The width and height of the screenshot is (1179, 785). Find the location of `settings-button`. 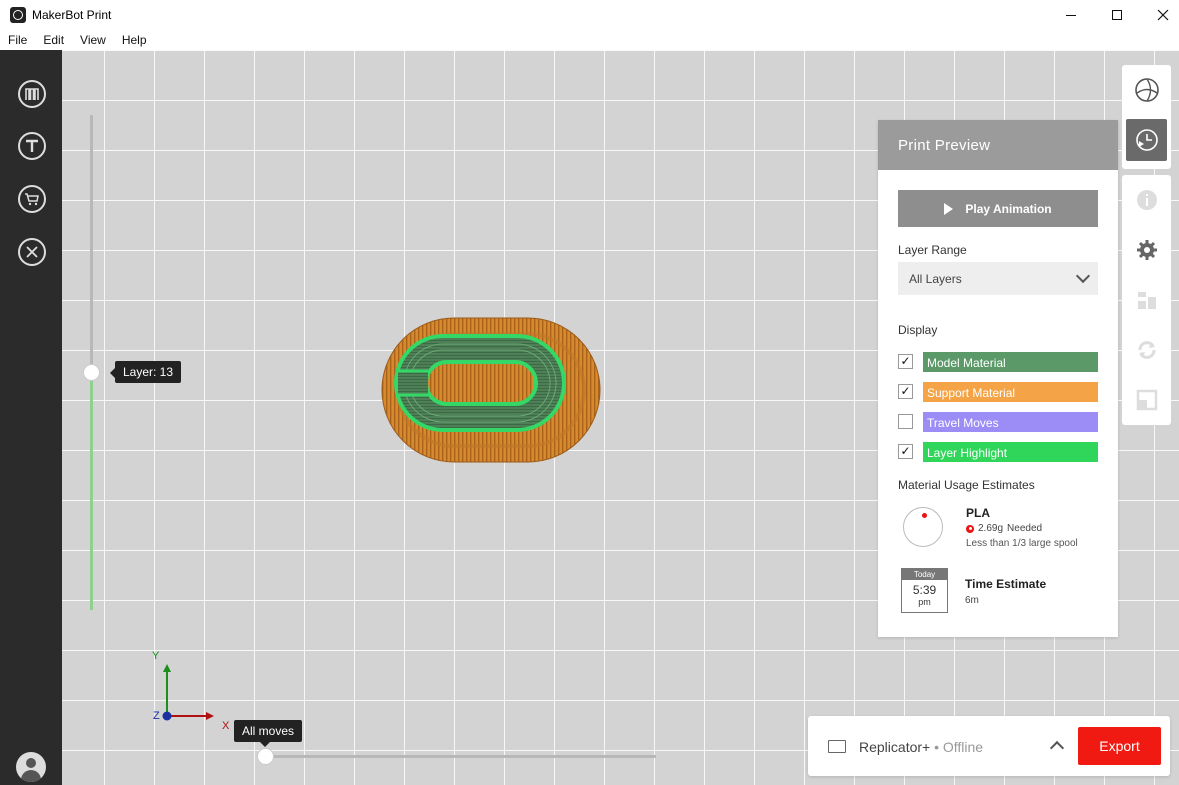

settings-button is located at coordinates (1146, 250).